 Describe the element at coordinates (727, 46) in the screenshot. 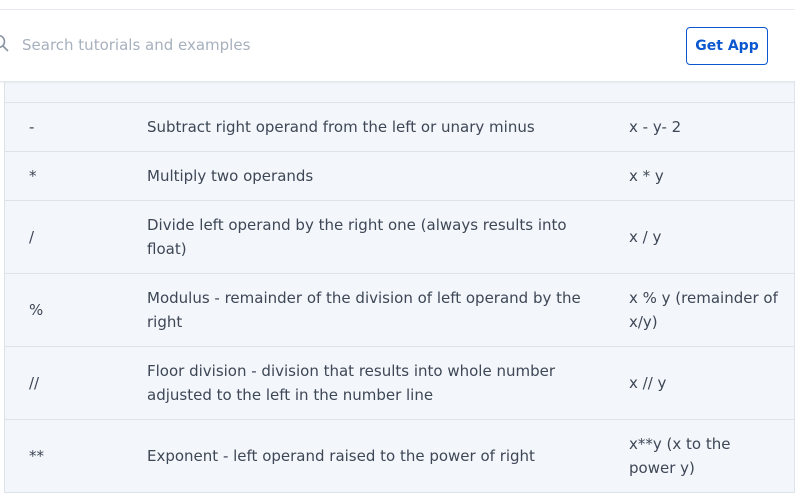

I see `get-app-button: Get App` at that location.